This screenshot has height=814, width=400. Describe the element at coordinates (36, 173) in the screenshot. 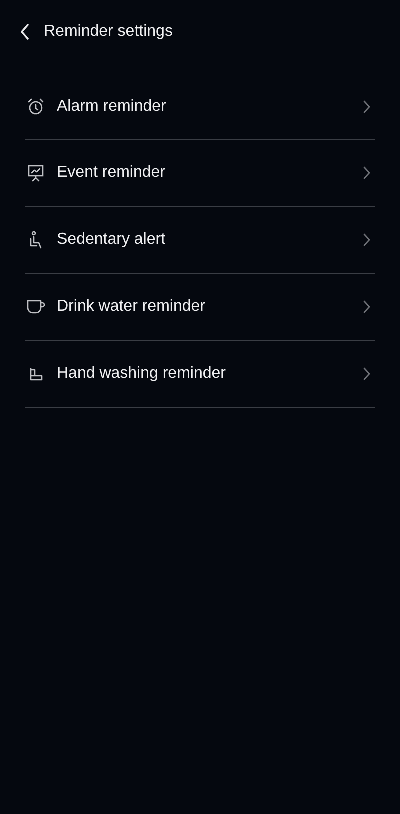

I see `presentation-board-icon` at that location.